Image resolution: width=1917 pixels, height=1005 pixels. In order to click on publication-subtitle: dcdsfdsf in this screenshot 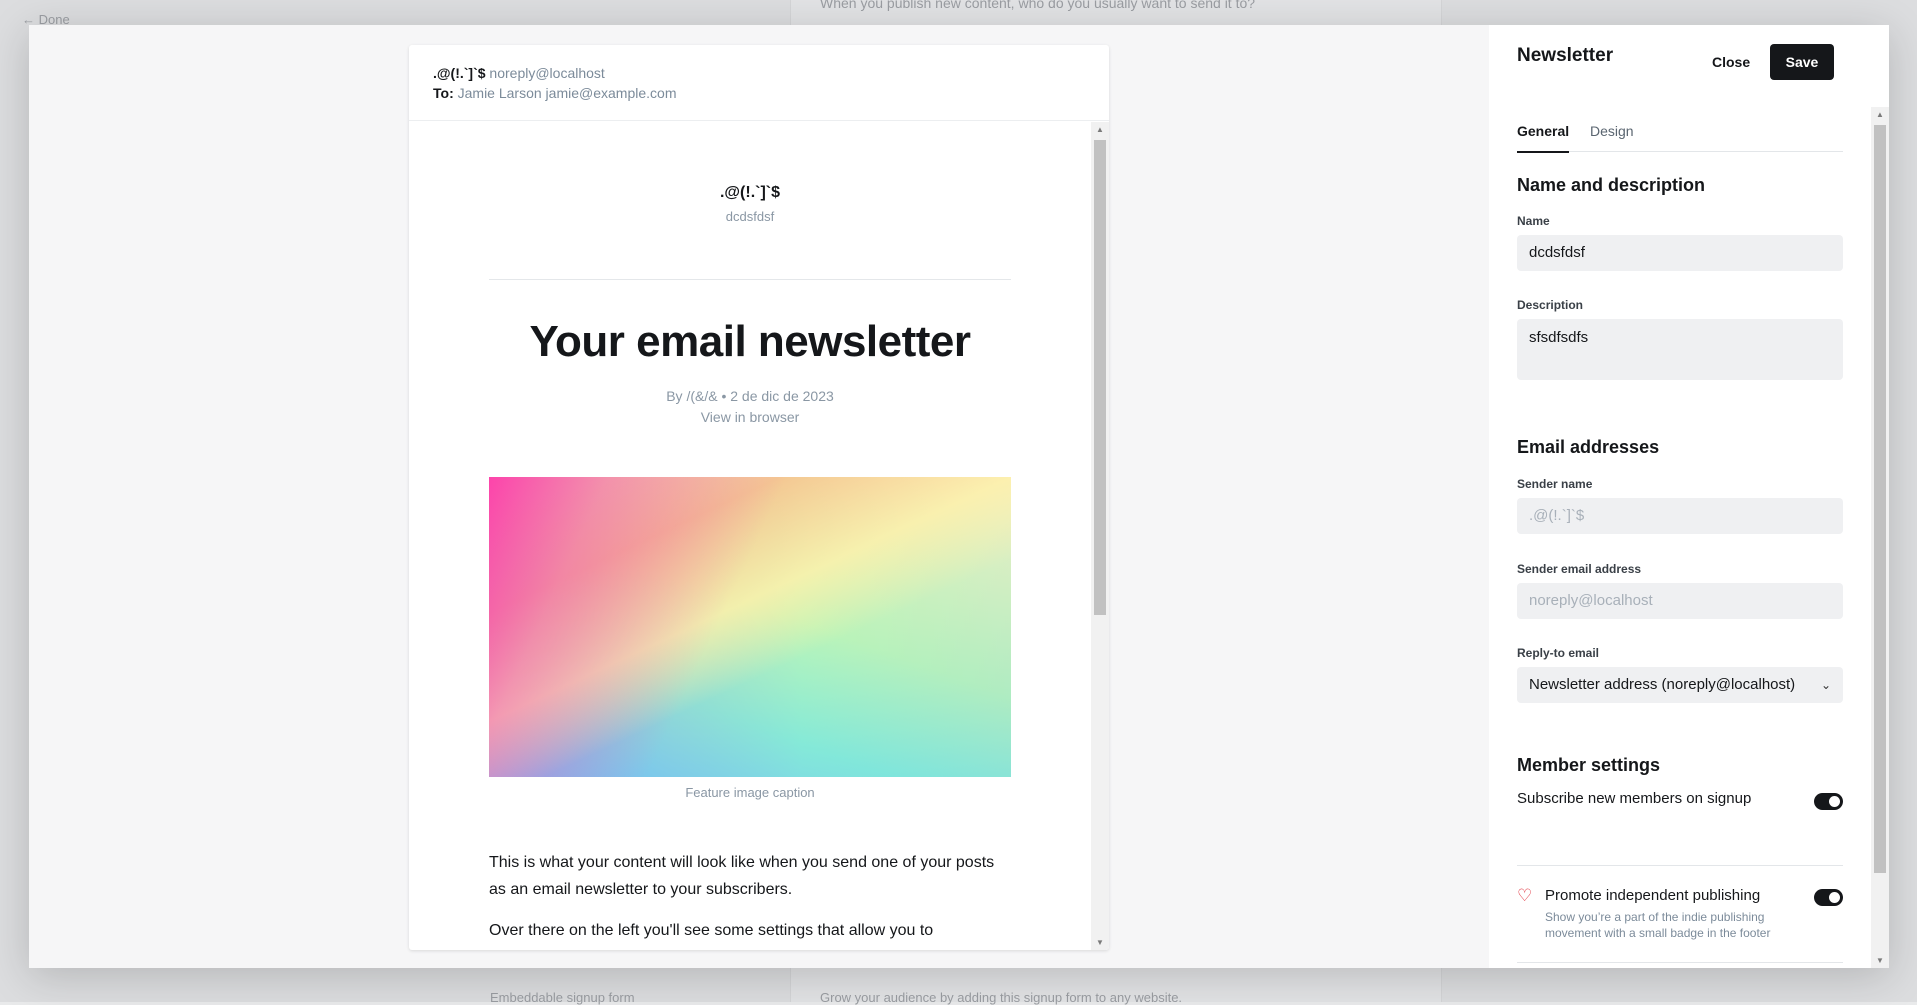, I will do `click(750, 216)`.